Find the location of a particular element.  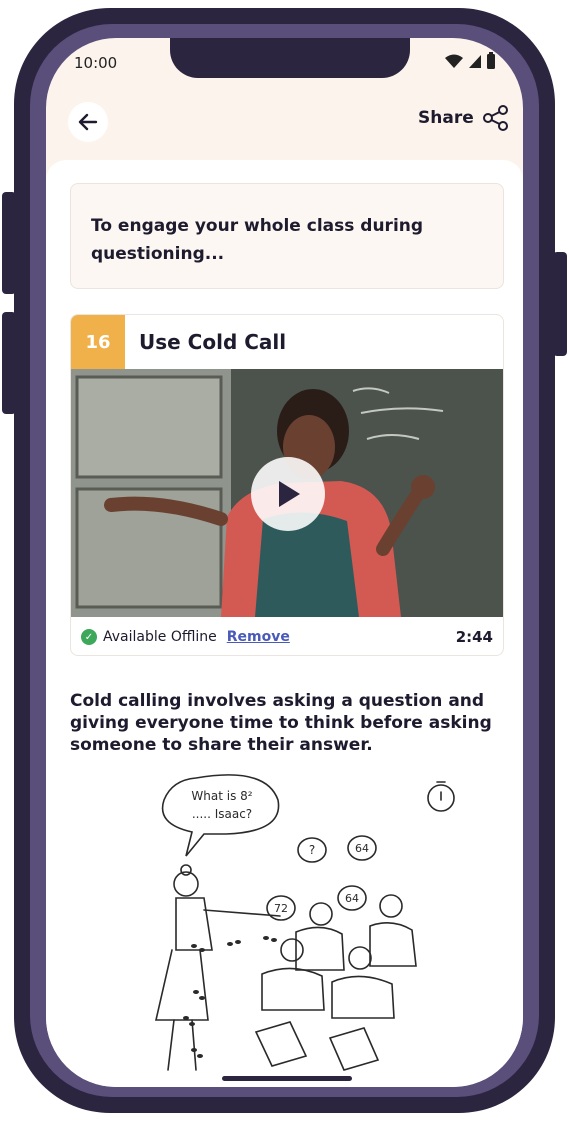

wifi-icon is located at coordinates (454, 61).